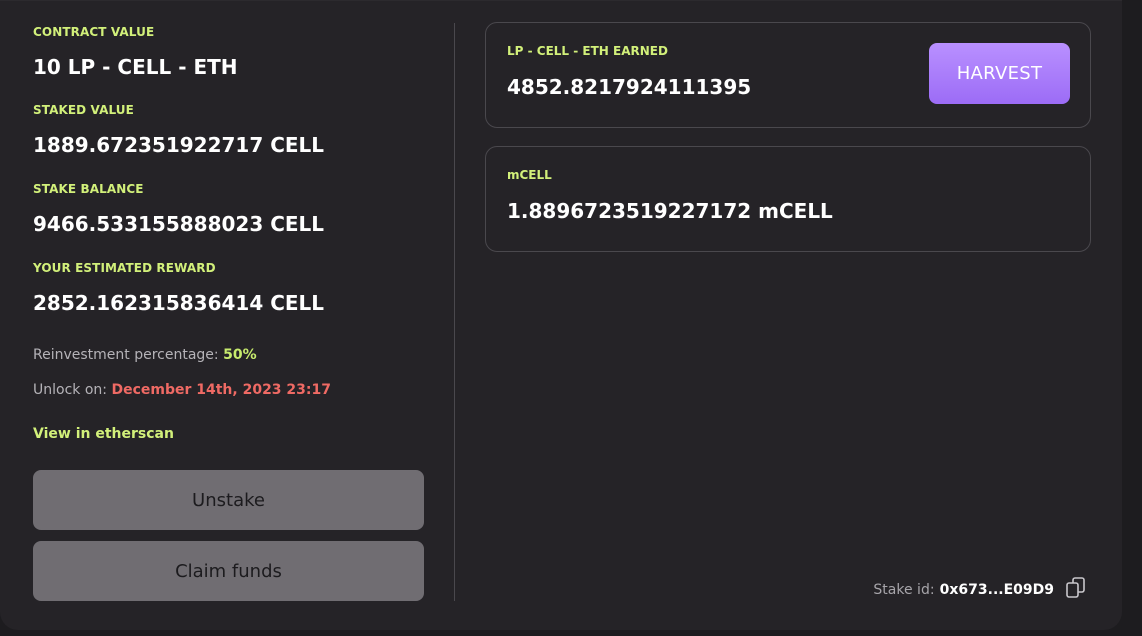 The image size is (1142, 636). What do you see at coordinates (103, 434) in the screenshot?
I see `etherscan-link: View in etherscan` at bounding box center [103, 434].